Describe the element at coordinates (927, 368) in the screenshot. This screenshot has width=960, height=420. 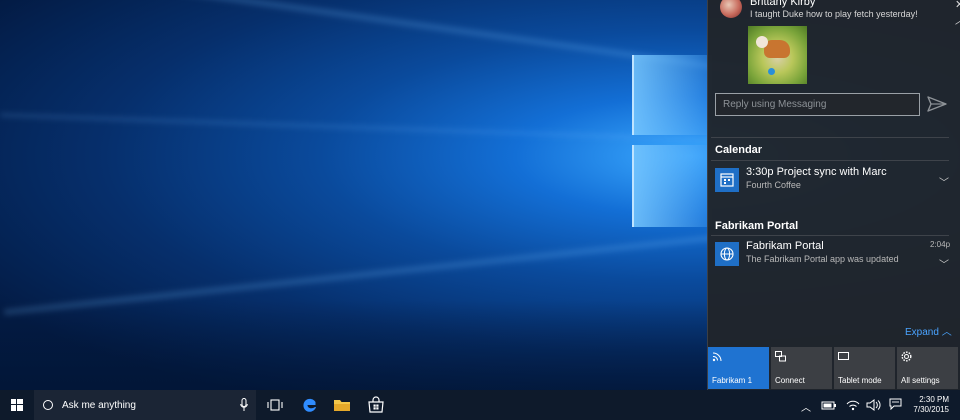
I see `quick-action-all-settings: All settings` at that location.